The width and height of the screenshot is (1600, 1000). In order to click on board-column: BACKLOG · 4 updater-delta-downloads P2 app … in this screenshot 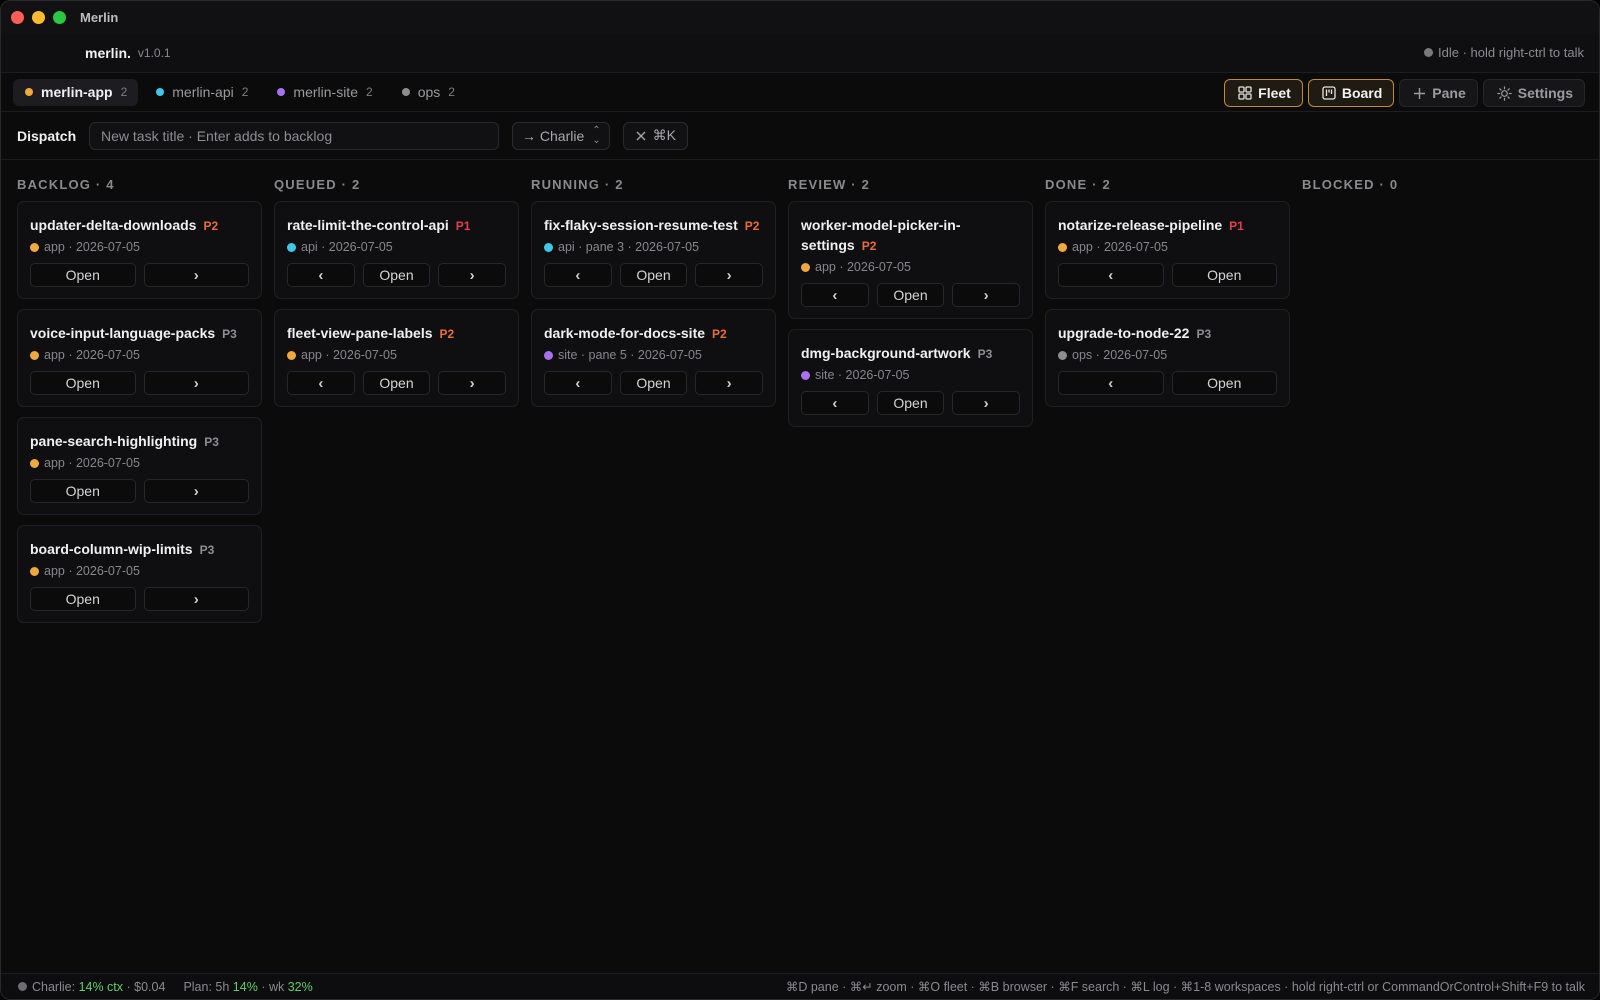, I will do `click(139, 398)`.